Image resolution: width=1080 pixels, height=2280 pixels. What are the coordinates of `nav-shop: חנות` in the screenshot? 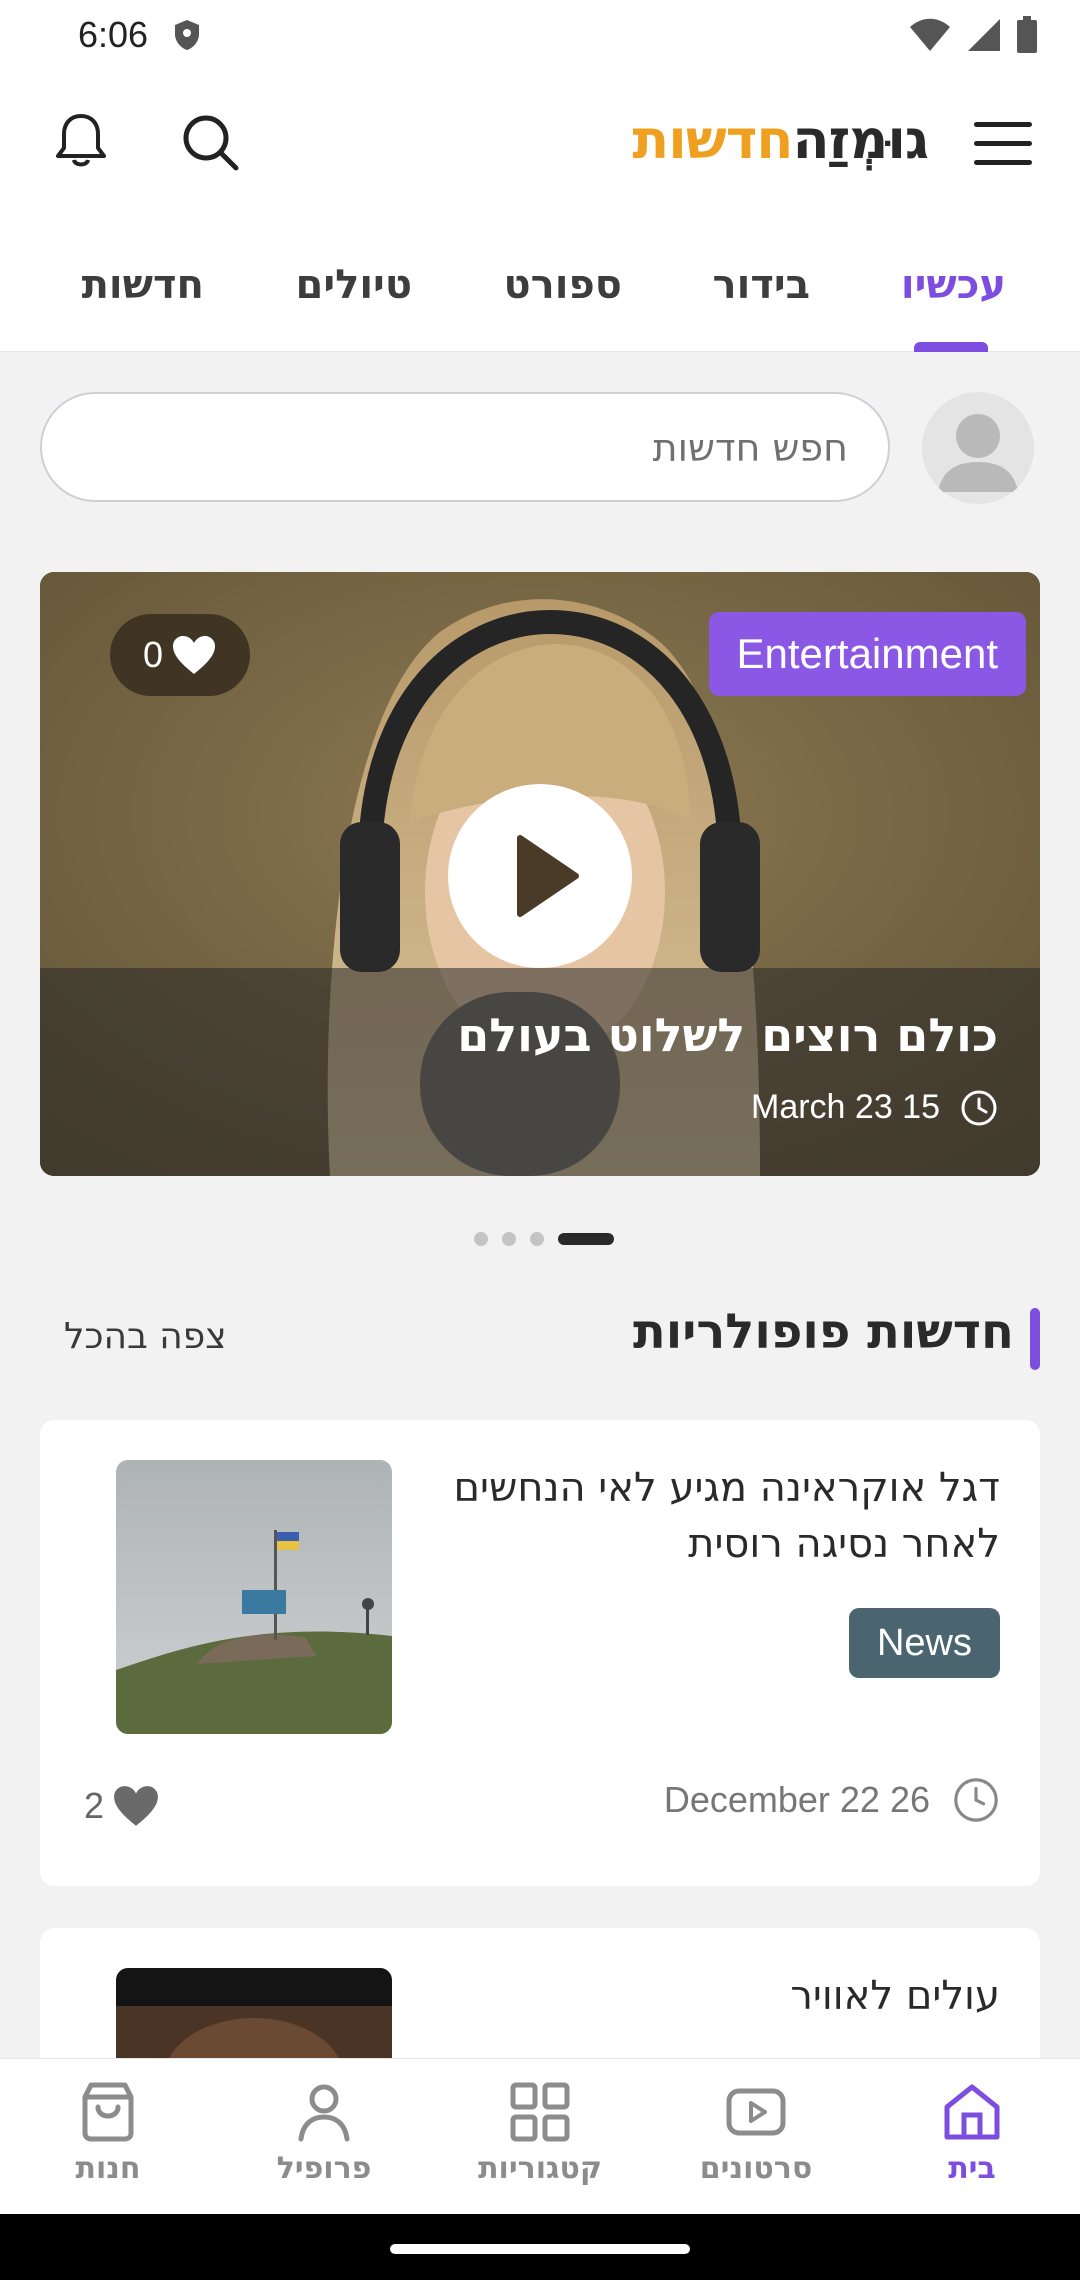 It's located at (108, 2132).